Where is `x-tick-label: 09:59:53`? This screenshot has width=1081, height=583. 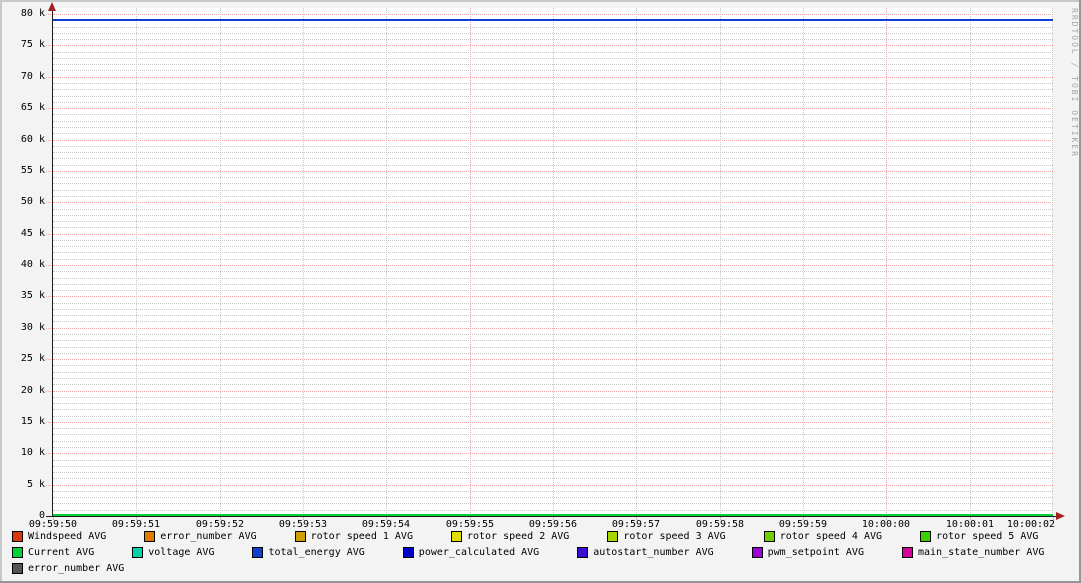
x-tick-label: 09:59:53 is located at coordinates (303, 524).